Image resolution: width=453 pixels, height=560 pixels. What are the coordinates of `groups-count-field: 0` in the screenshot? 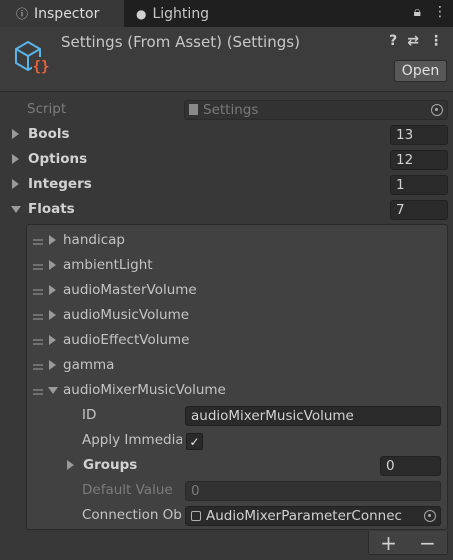 It's located at (410, 466).